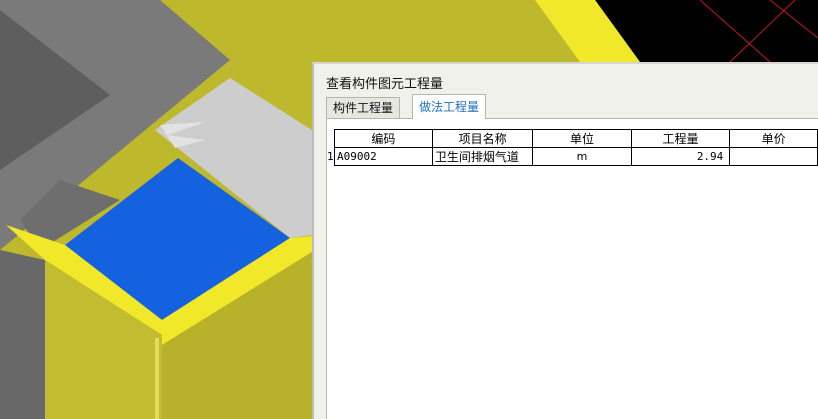  I want to click on table-row: 1 A09002 卫生间排烟气道 m 2.94, so click(572, 156).